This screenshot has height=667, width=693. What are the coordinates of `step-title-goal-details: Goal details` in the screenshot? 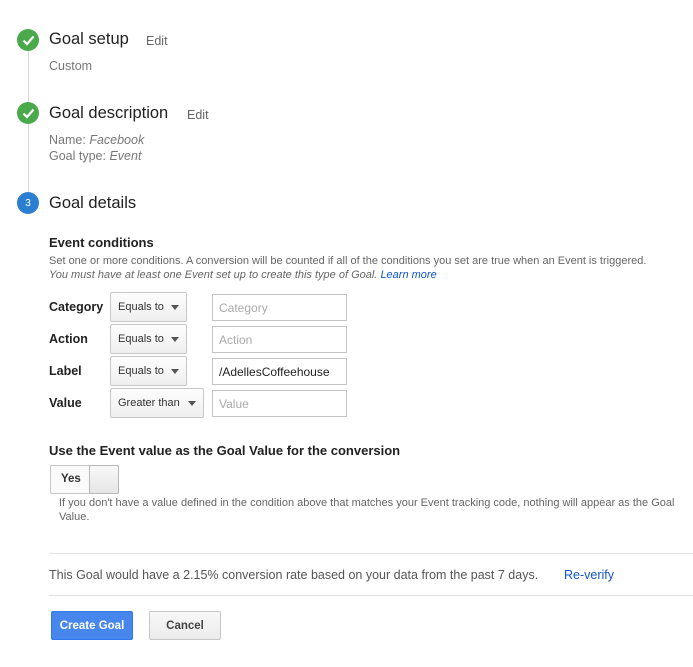 It's located at (93, 203).